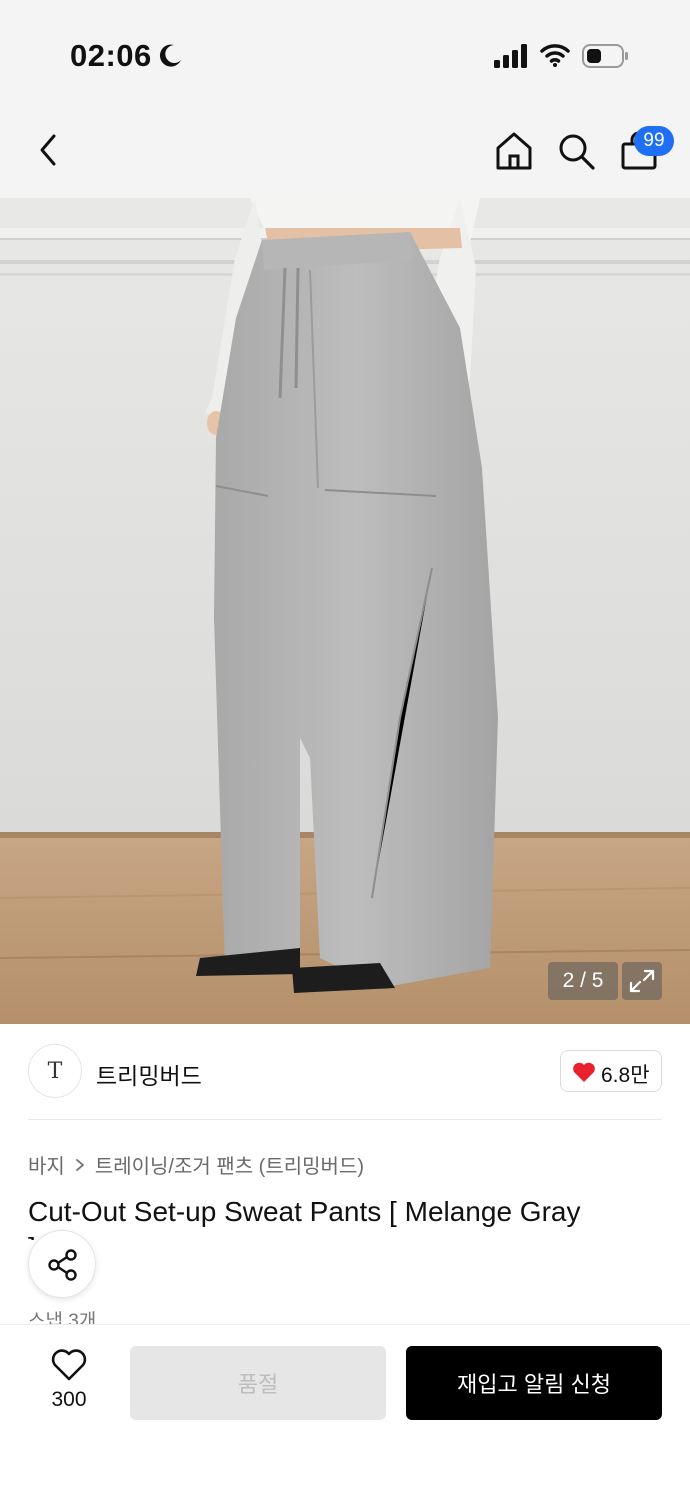 This screenshot has height=1500, width=690. Describe the element at coordinates (345, 50) in the screenshot. I see `status-bar: 02:06` at that location.